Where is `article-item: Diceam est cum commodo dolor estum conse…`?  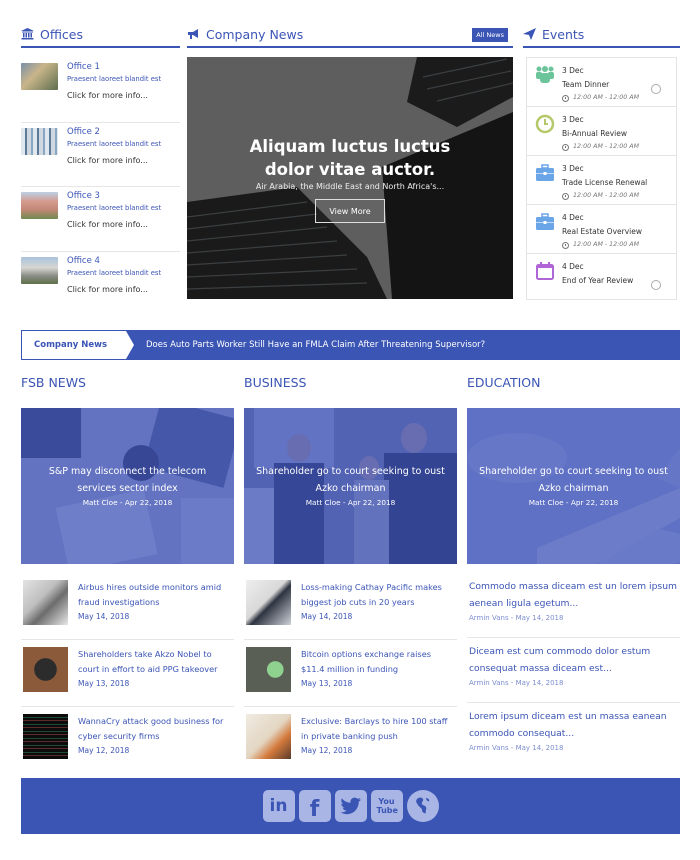 article-item: Diceam est cum commodo dolor estum conse… is located at coordinates (573, 670).